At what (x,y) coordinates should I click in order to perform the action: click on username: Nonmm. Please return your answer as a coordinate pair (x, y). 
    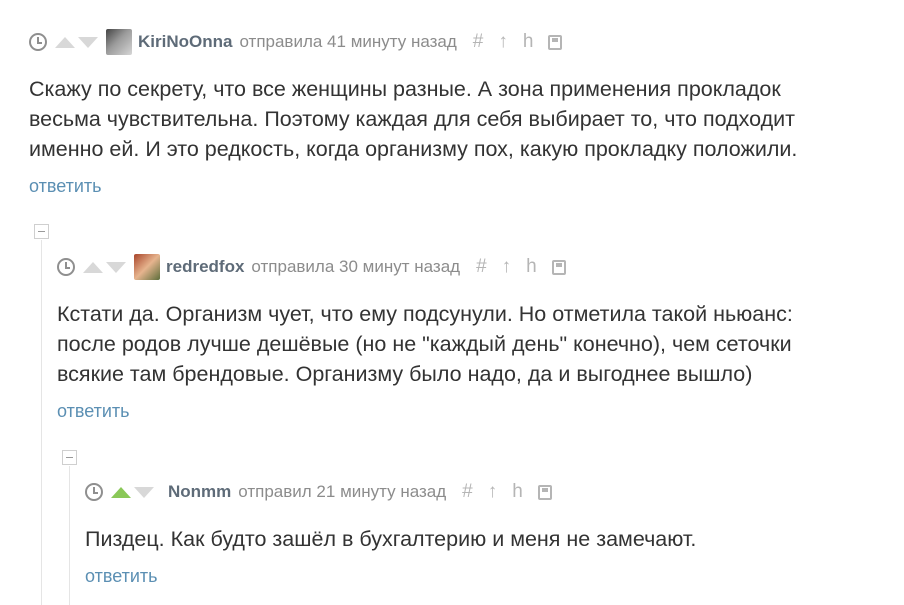
    Looking at the image, I should click on (199, 492).